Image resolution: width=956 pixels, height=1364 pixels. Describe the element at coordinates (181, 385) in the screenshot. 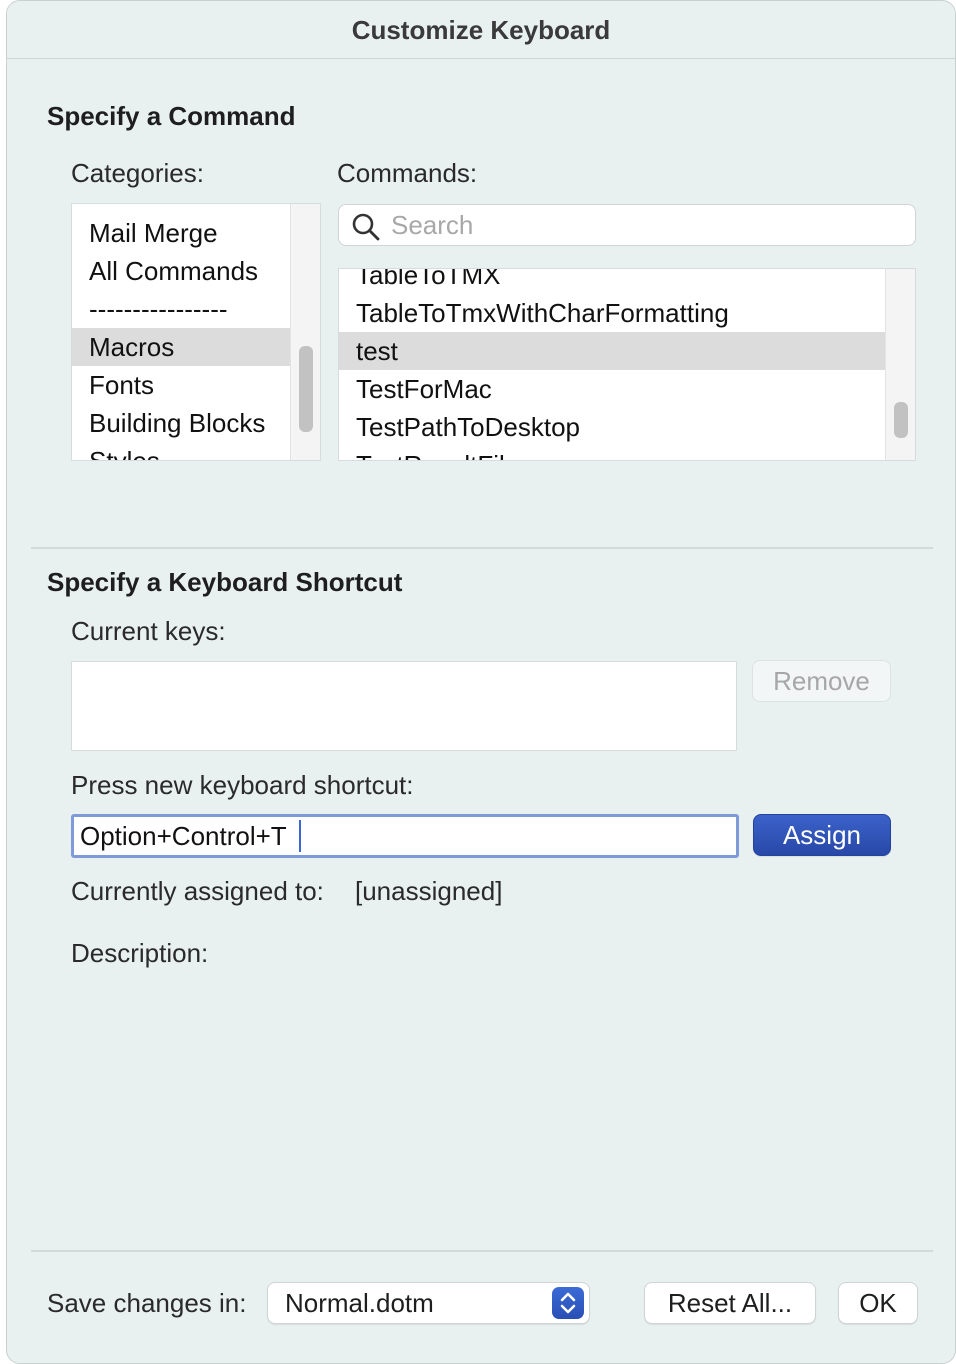

I see `category-item-fonts: Fonts` at that location.